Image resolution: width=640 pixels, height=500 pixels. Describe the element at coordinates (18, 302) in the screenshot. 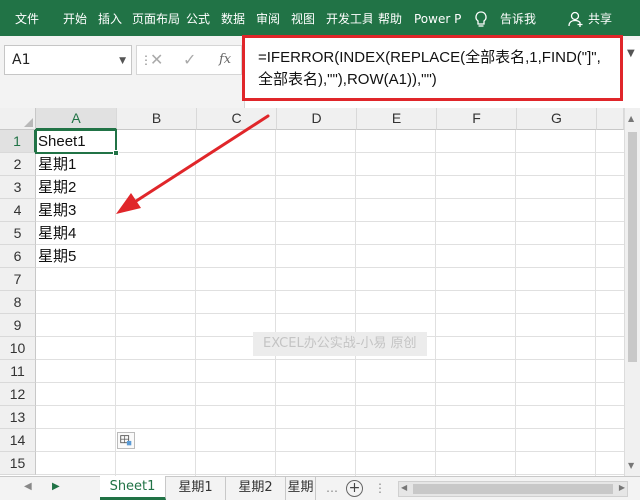

I see `row-header: 8` at that location.